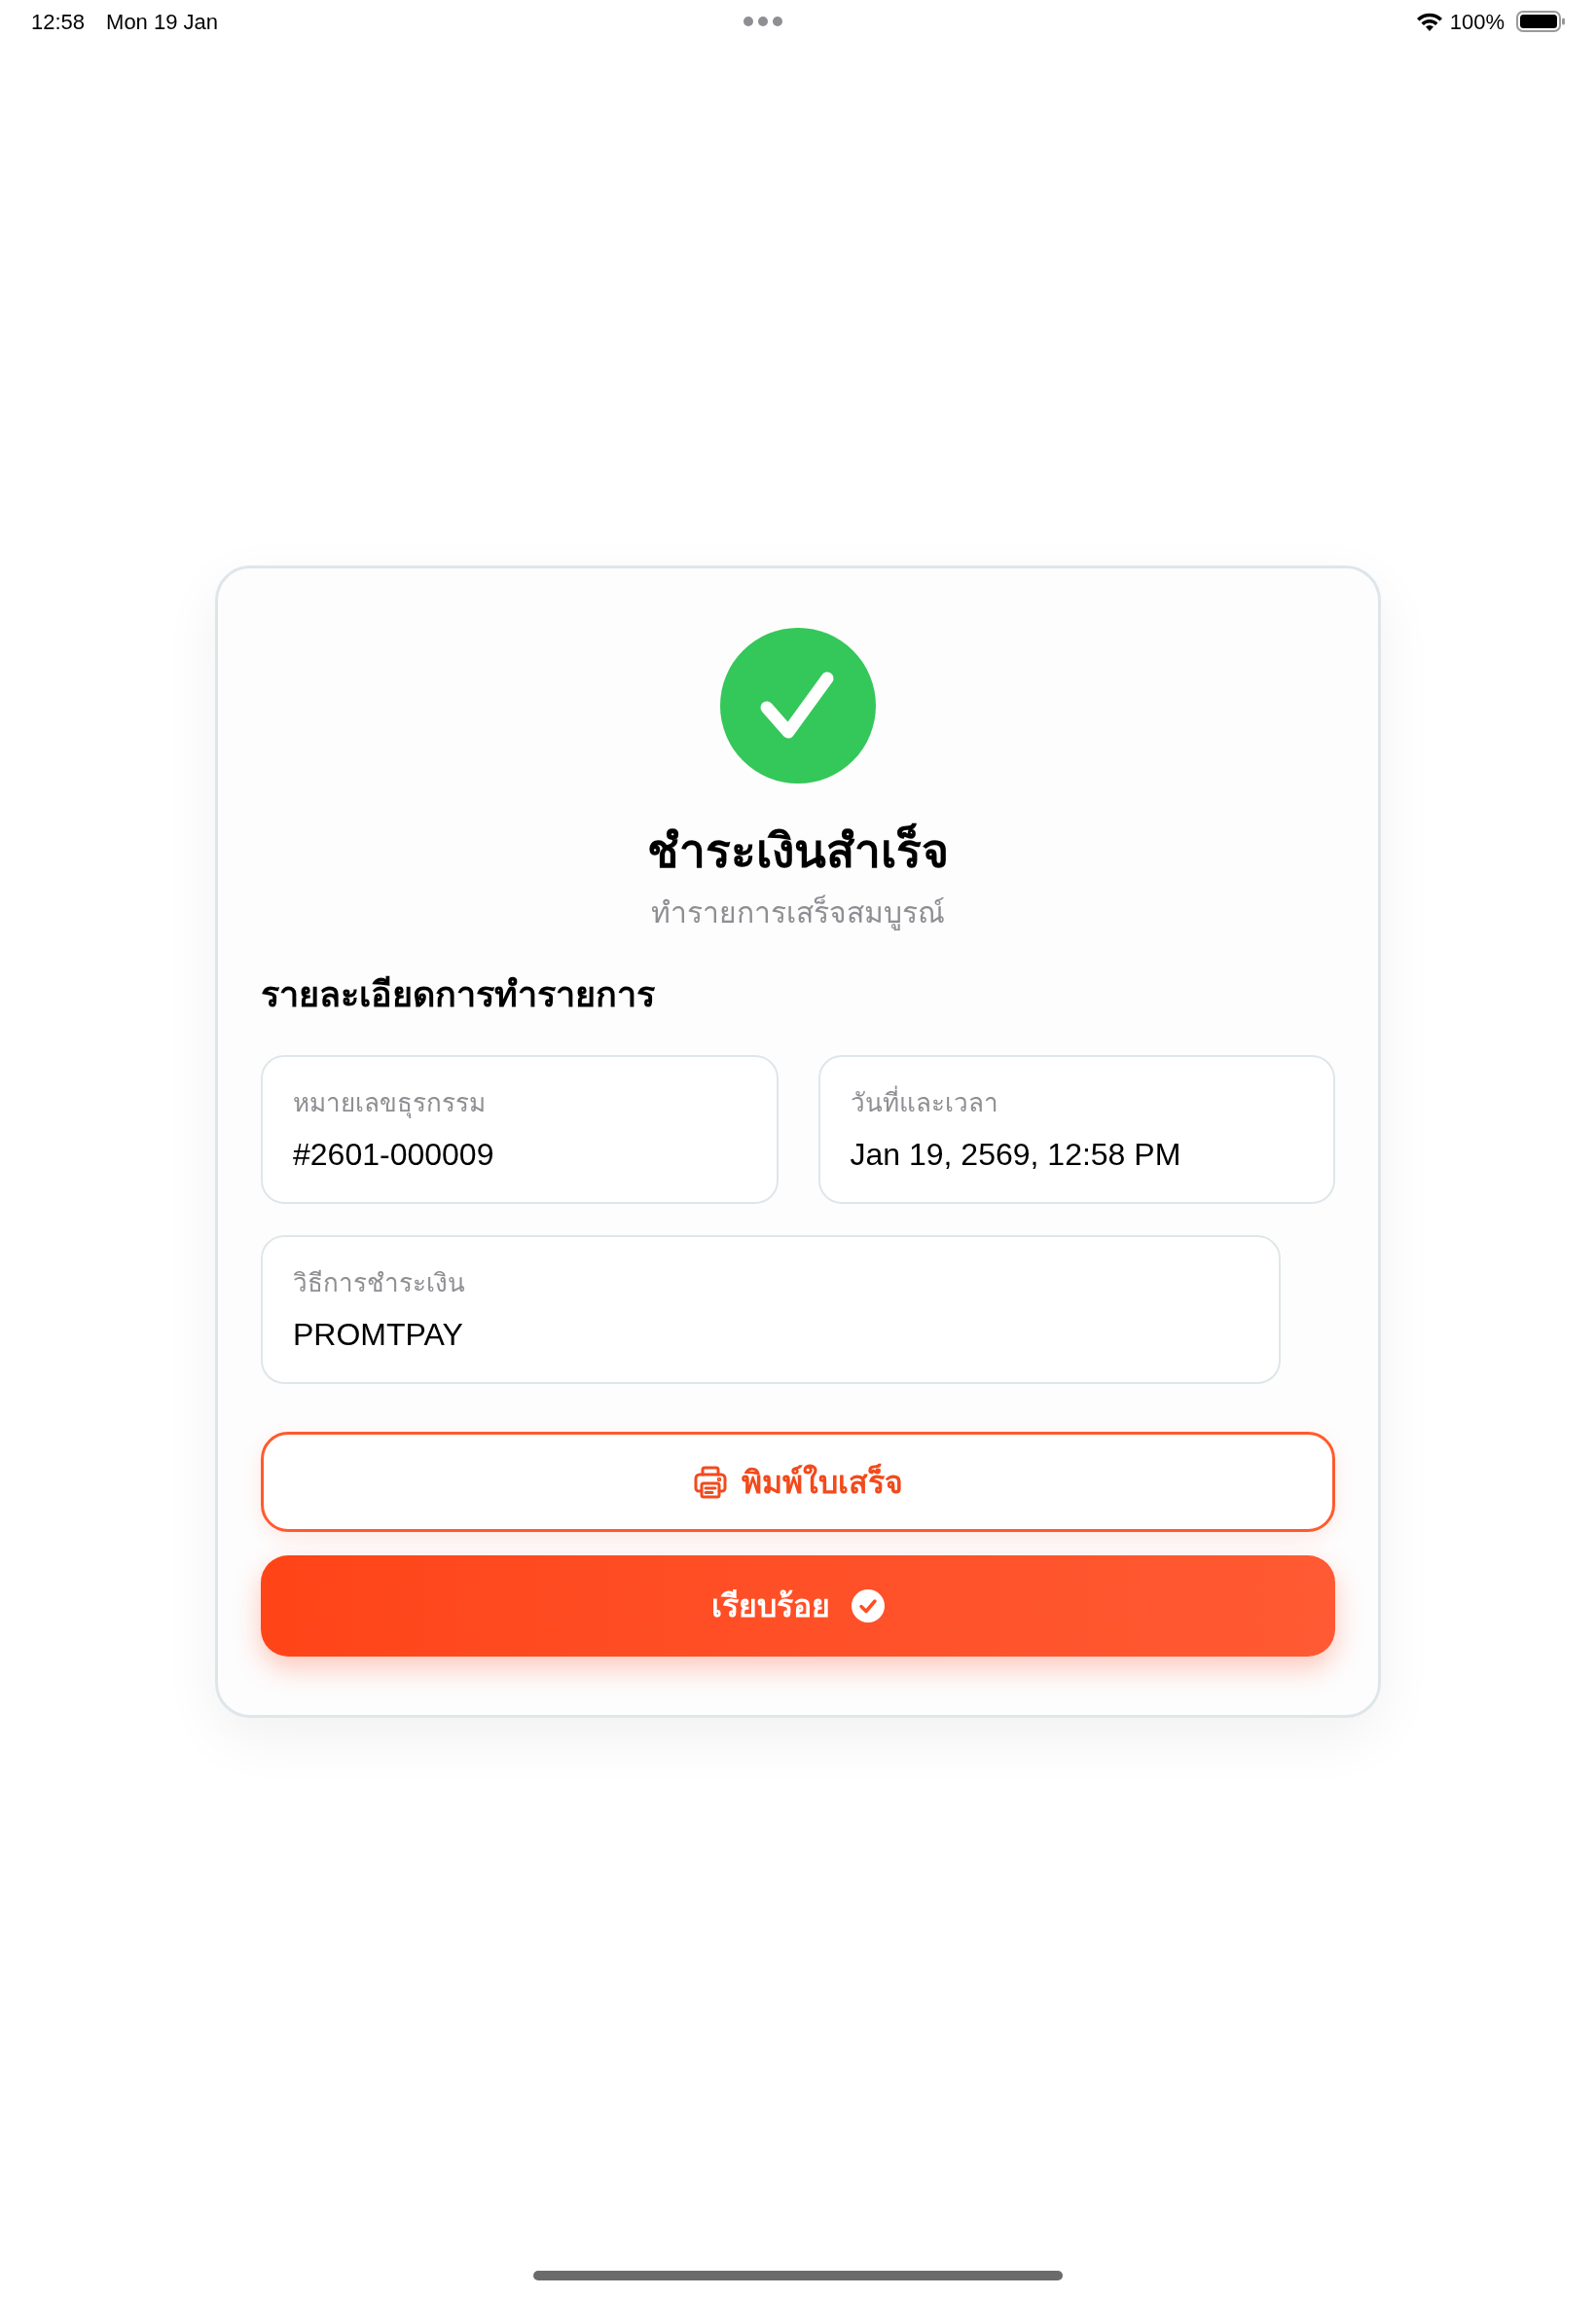  Describe the element at coordinates (58, 22) in the screenshot. I see `status-time: 12:58` at that location.